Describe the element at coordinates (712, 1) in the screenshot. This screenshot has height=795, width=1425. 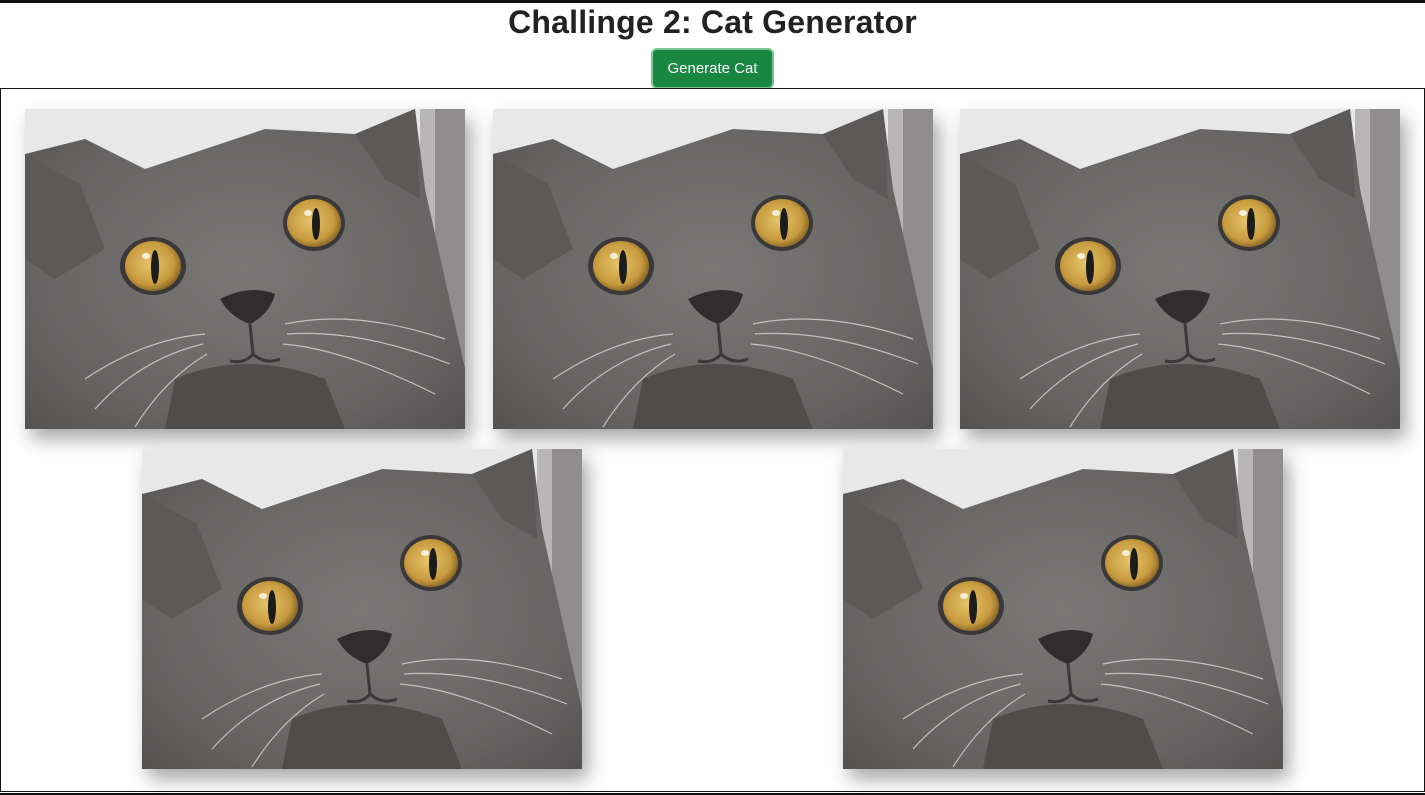
I see `top-divider` at that location.